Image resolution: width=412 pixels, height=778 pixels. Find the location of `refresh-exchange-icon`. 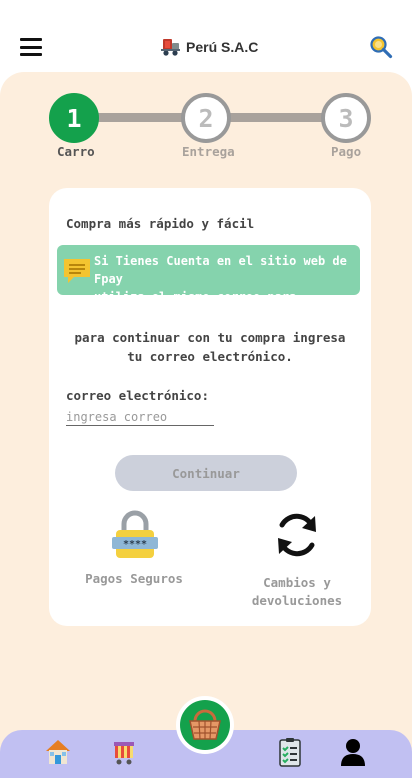

refresh-exchange-icon is located at coordinates (297, 535).